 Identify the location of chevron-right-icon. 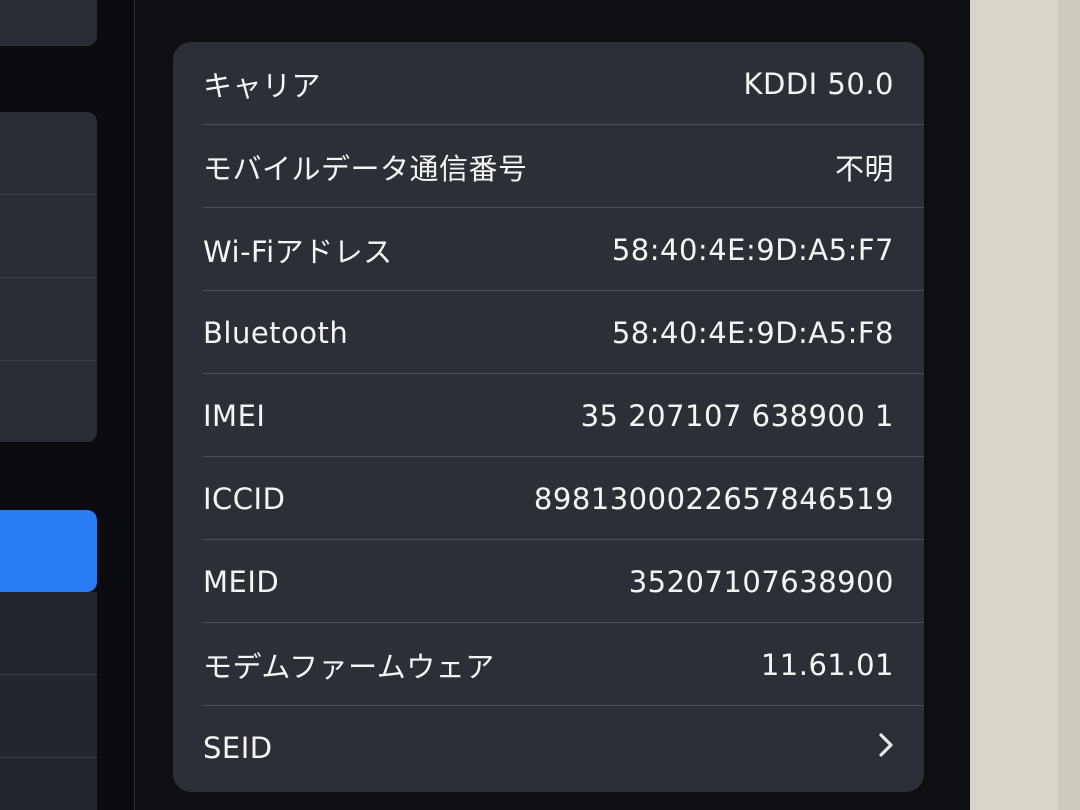
(886, 748).